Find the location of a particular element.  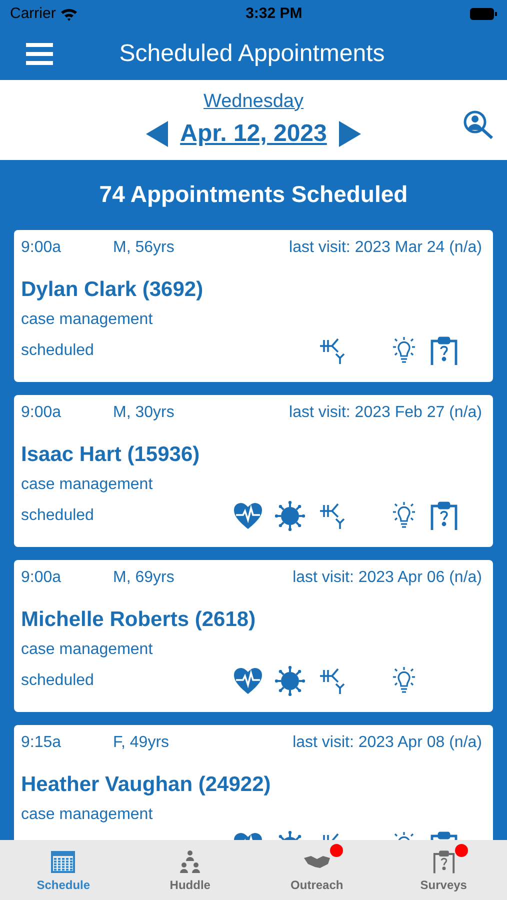

patient-demographics: M, 56yrs is located at coordinates (144, 248).